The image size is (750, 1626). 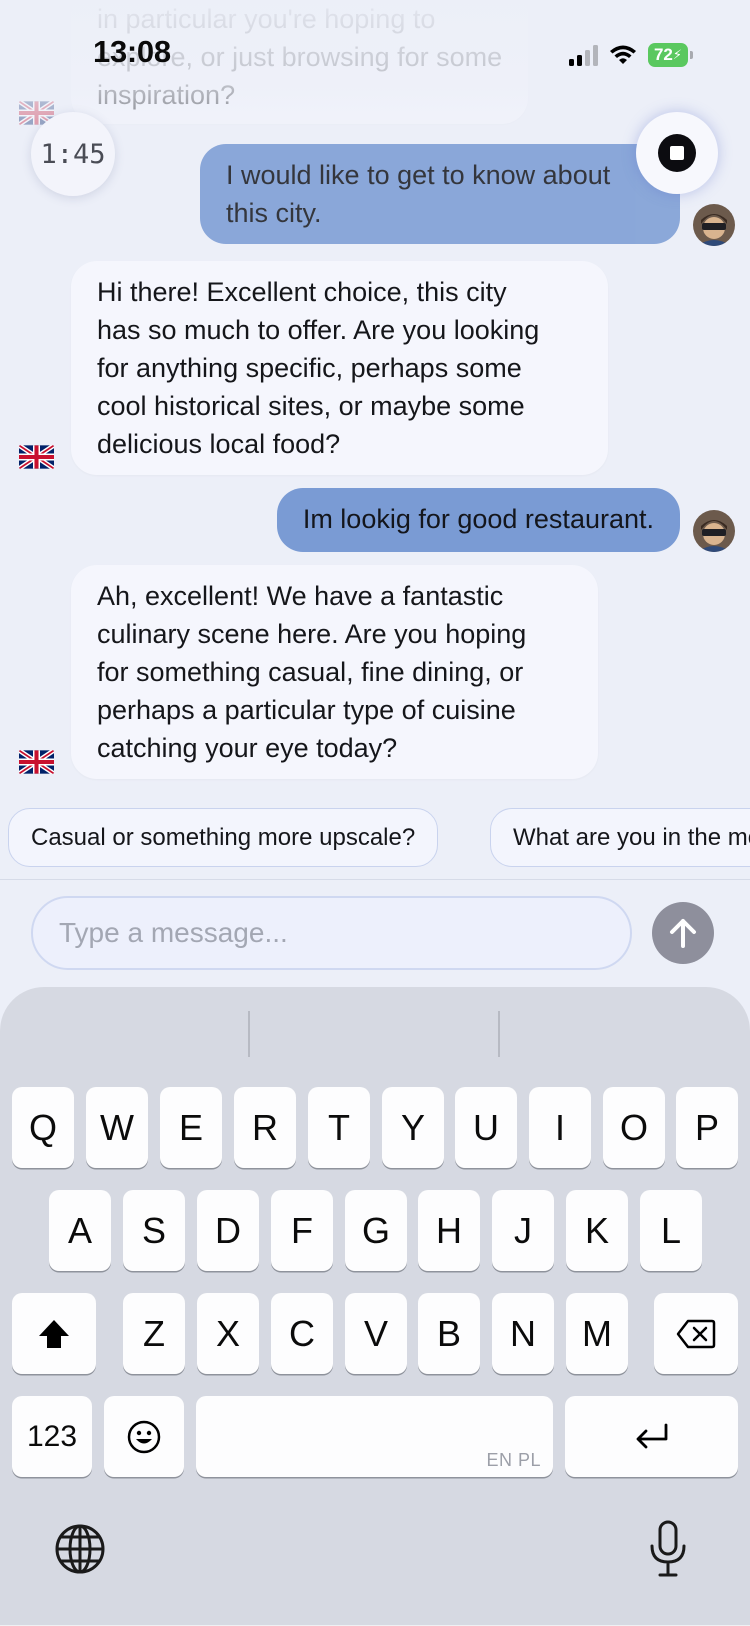 What do you see at coordinates (523, 1333) in the screenshot?
I see `key-n: N` at bounding box center [523, 1333].